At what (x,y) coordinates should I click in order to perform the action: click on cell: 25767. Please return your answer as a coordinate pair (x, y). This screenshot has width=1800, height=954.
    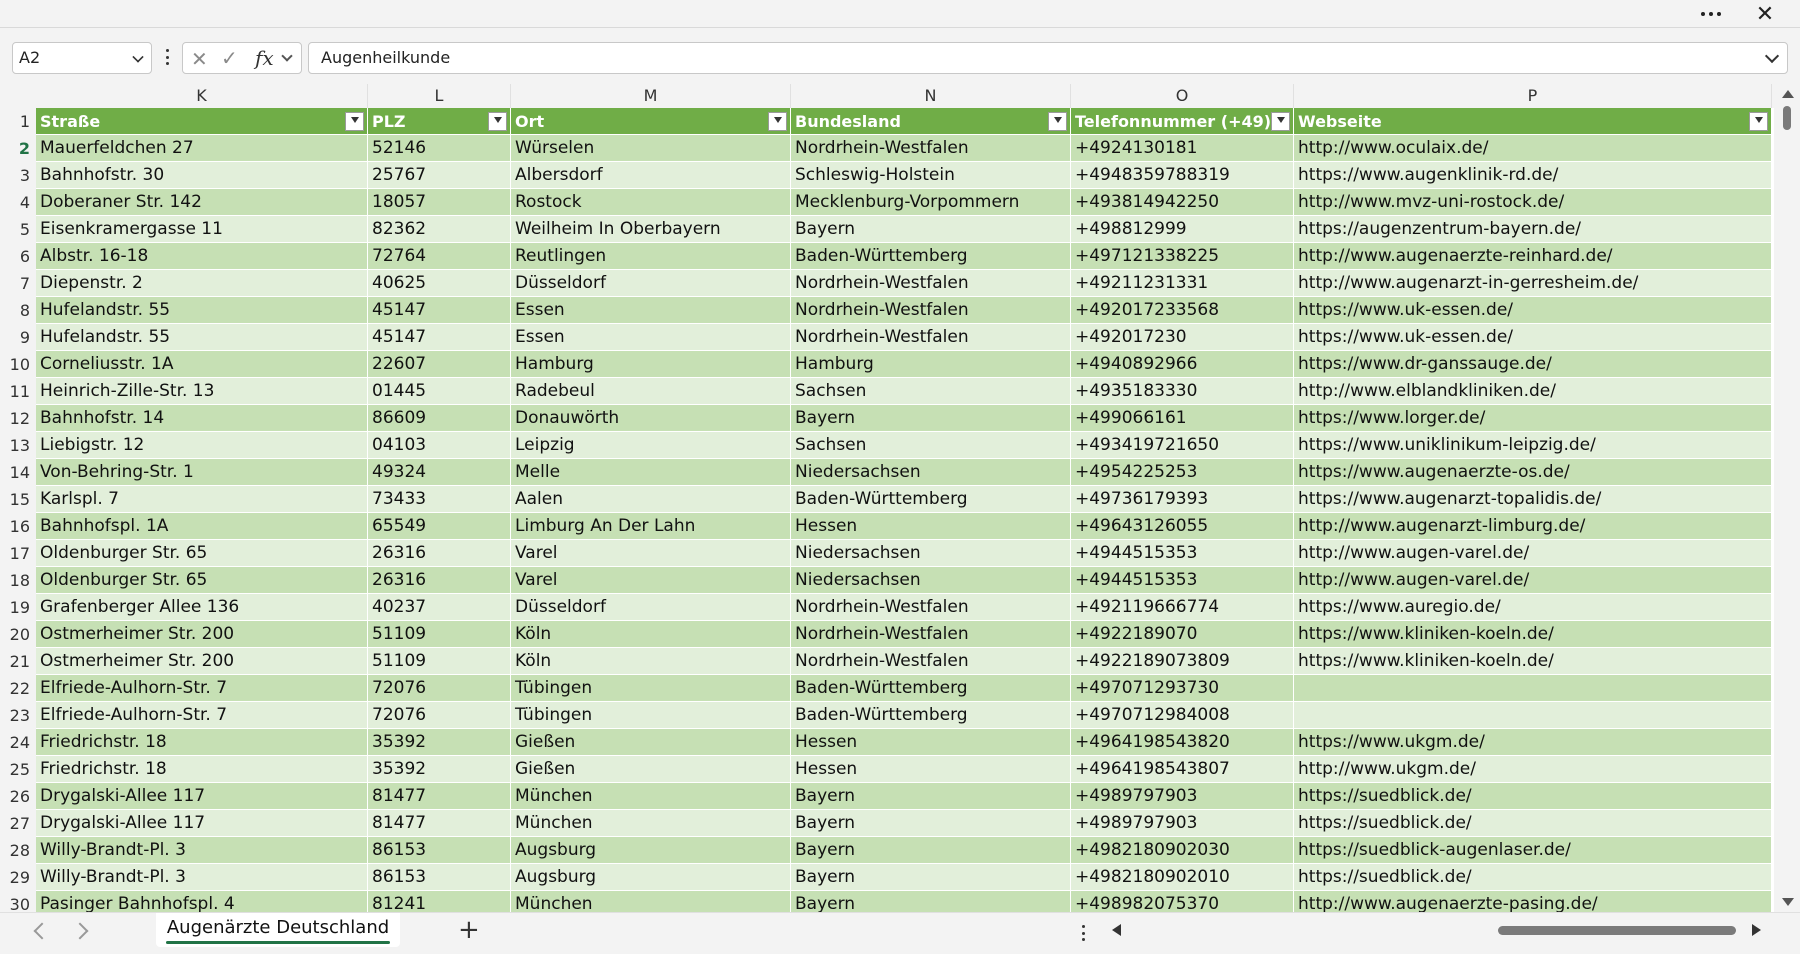
    Looking at the image, I should click on (439, 175).